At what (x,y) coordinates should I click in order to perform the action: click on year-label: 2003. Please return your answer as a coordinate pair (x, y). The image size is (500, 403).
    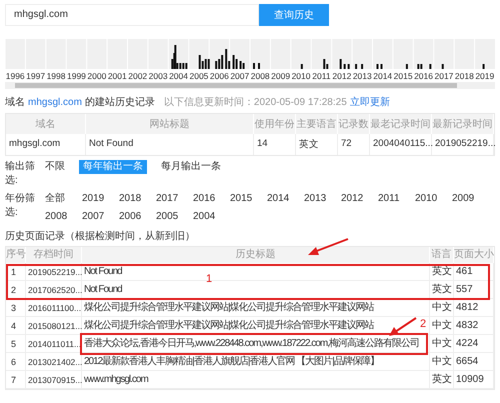
    Looking at the image, I should click on (158, 76).